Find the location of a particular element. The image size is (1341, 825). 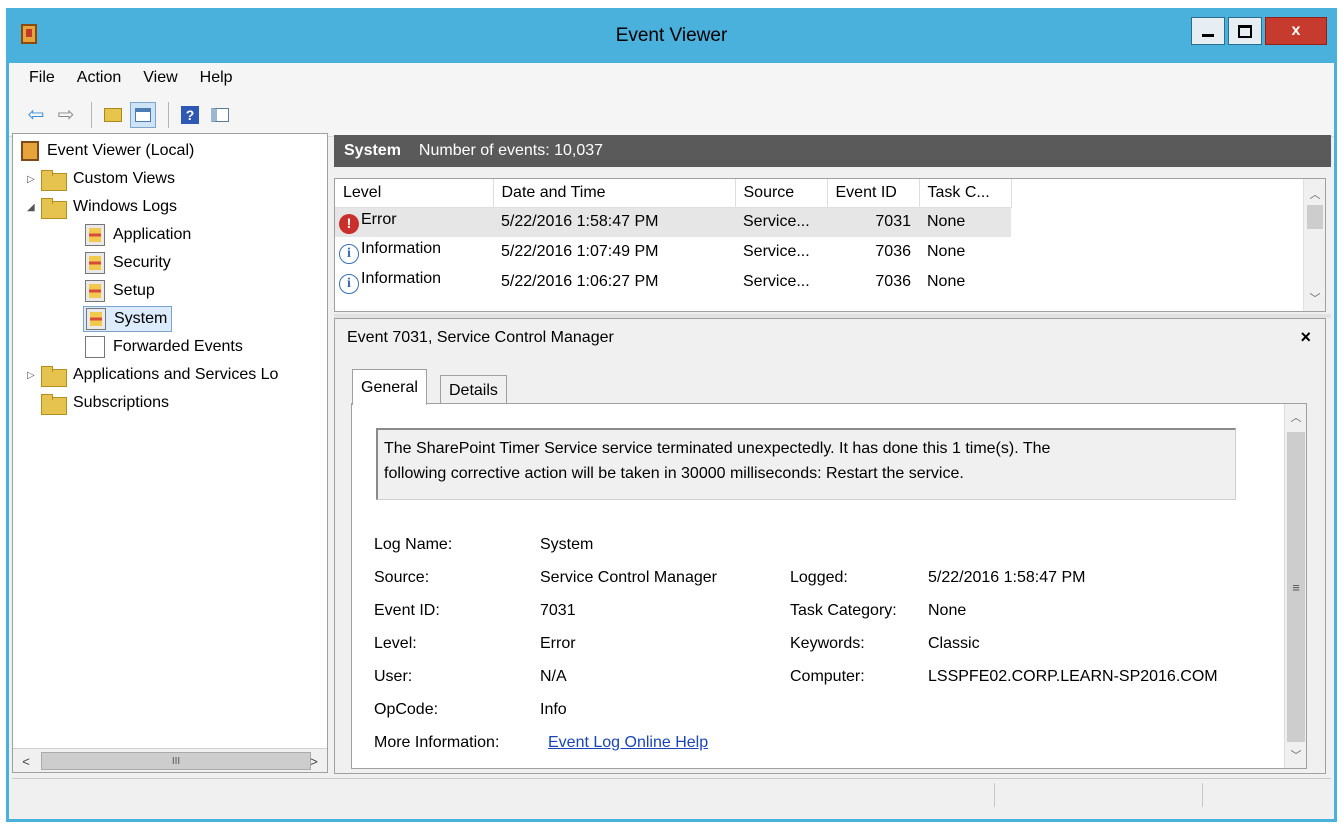

event-log-online-help-link: Event Log Online Help is located at coordinates (628, 743).